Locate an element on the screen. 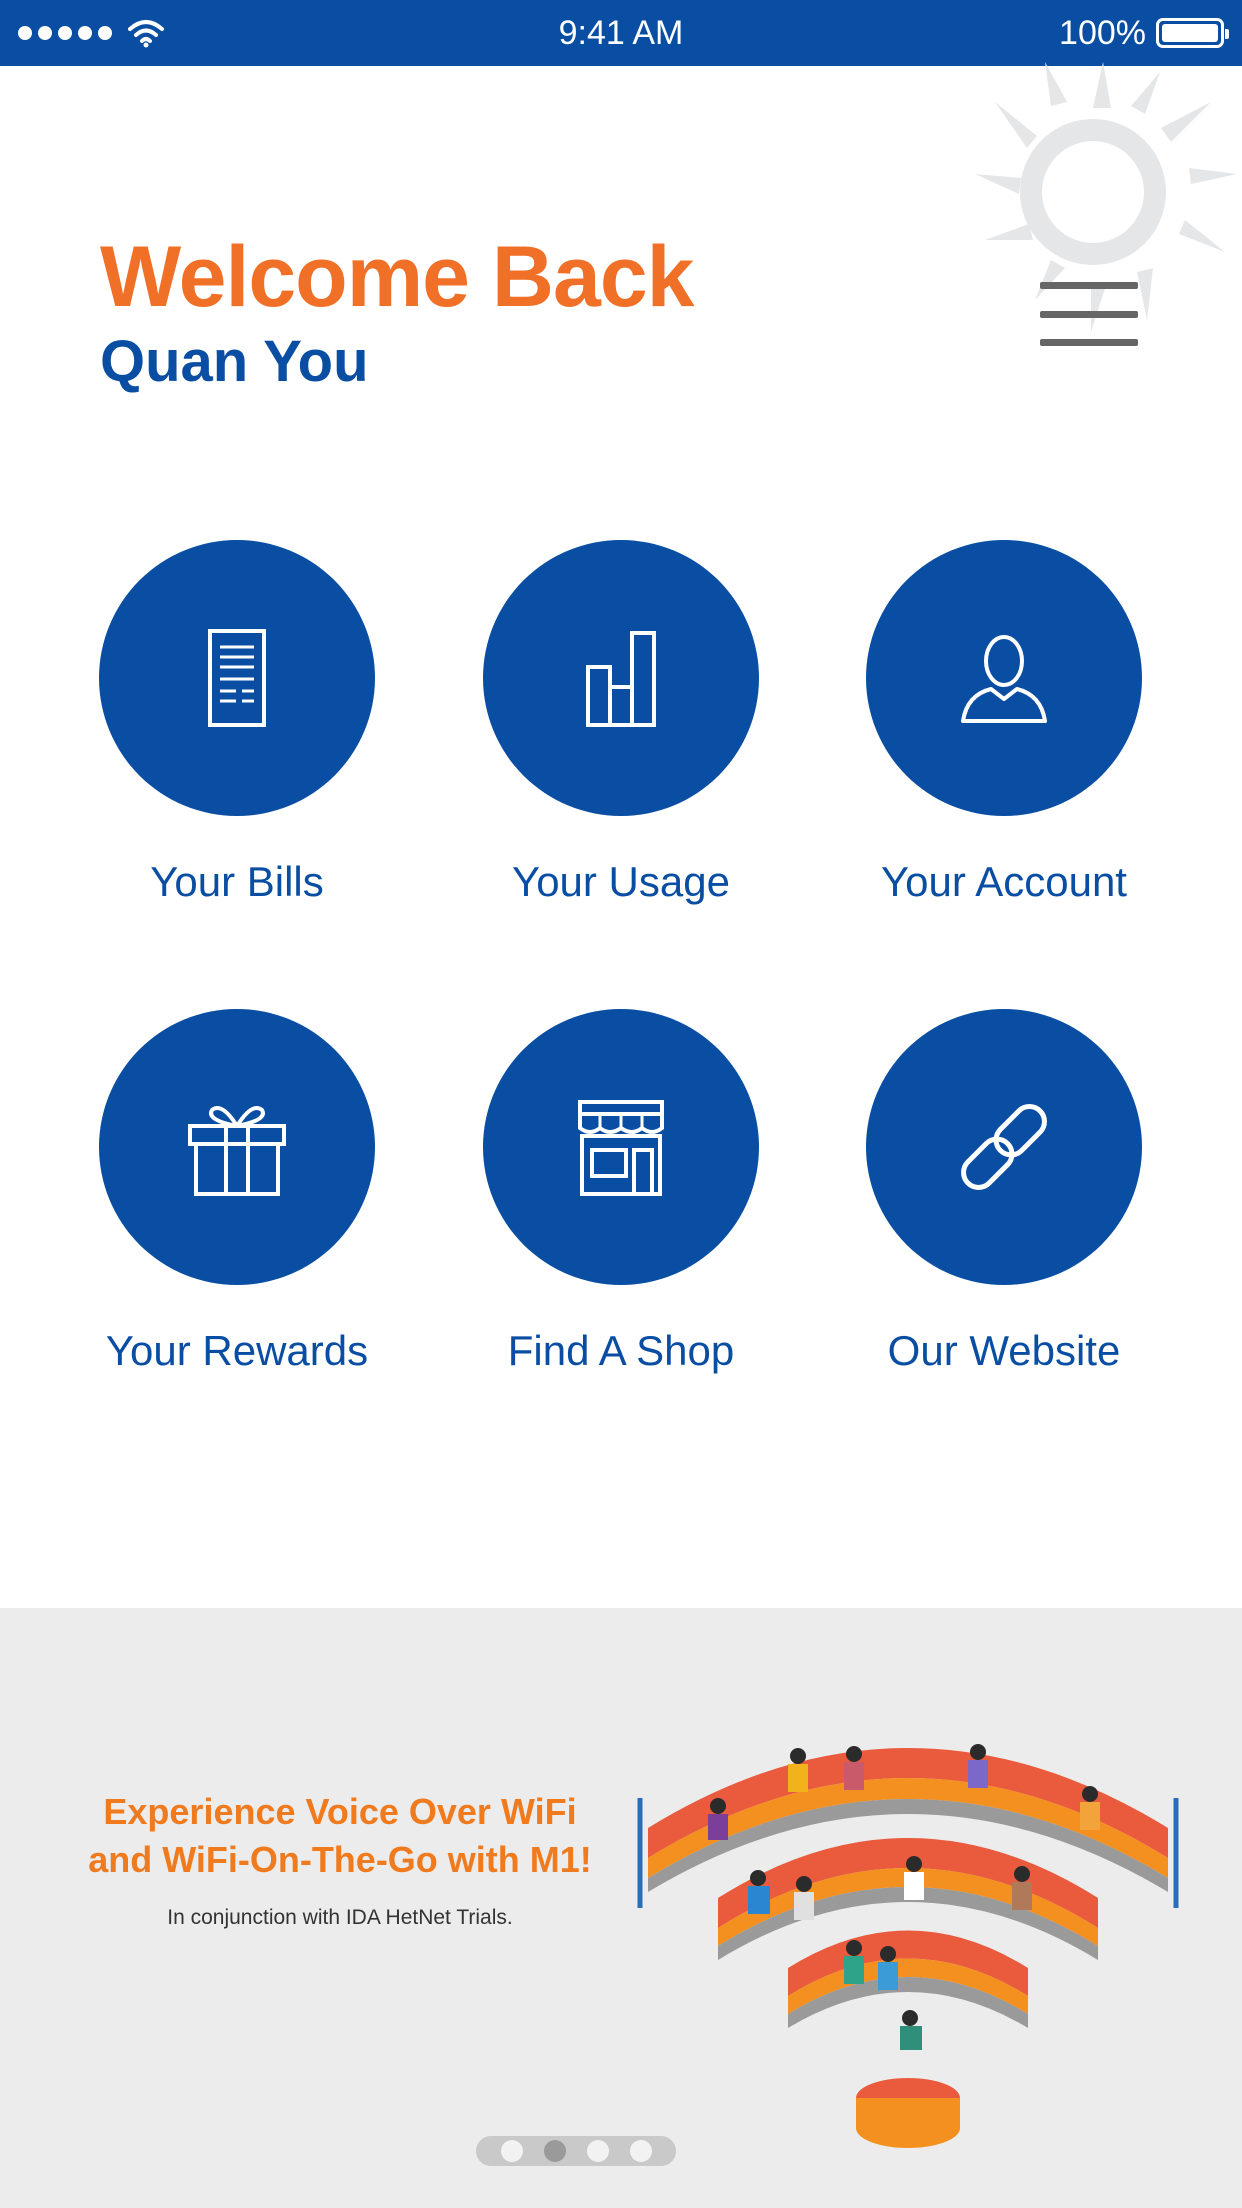 This screenshot has width=1242, height=2208. hamburger-menu-icon is located at coordinates (1089, 314).